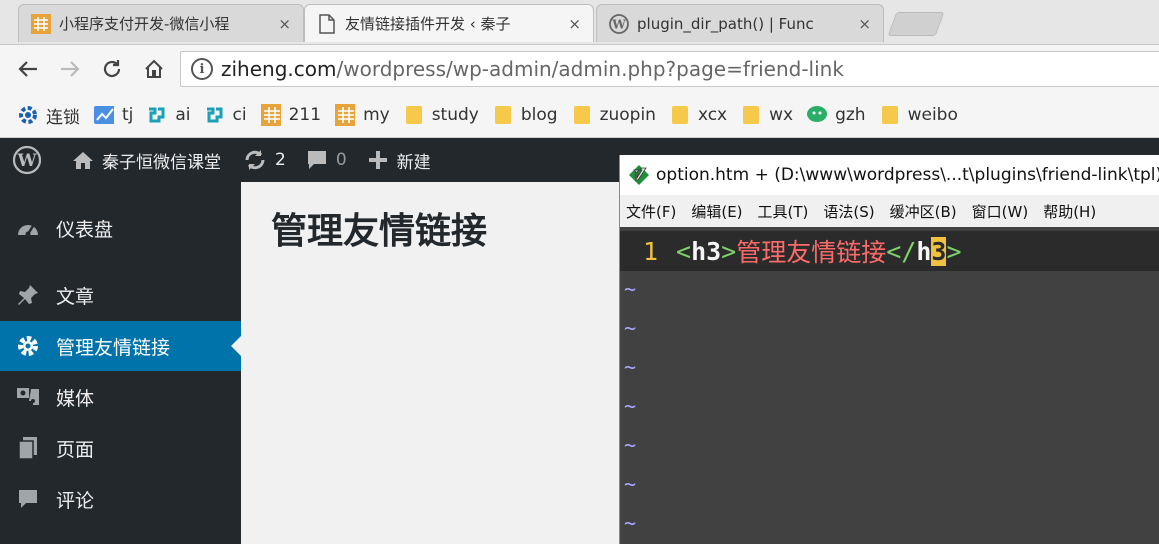  What do you see at coordinates (120, 228) in the screenshot?
I see `sidebar-item-dashboard: 仪表盘` at bounding box center [120, 228].